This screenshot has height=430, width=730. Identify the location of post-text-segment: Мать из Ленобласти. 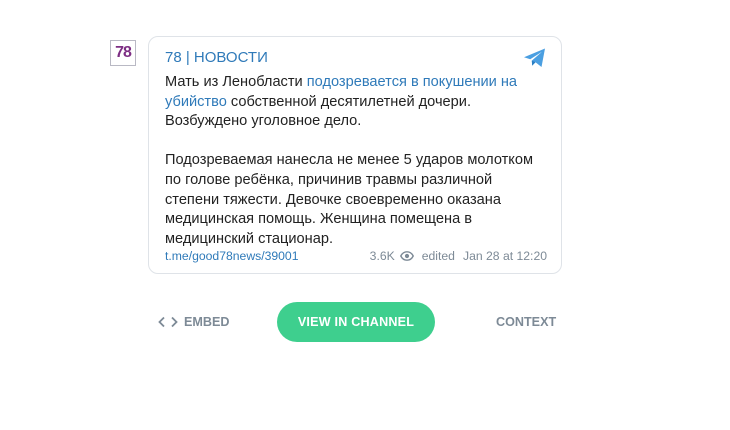
(236, 82).